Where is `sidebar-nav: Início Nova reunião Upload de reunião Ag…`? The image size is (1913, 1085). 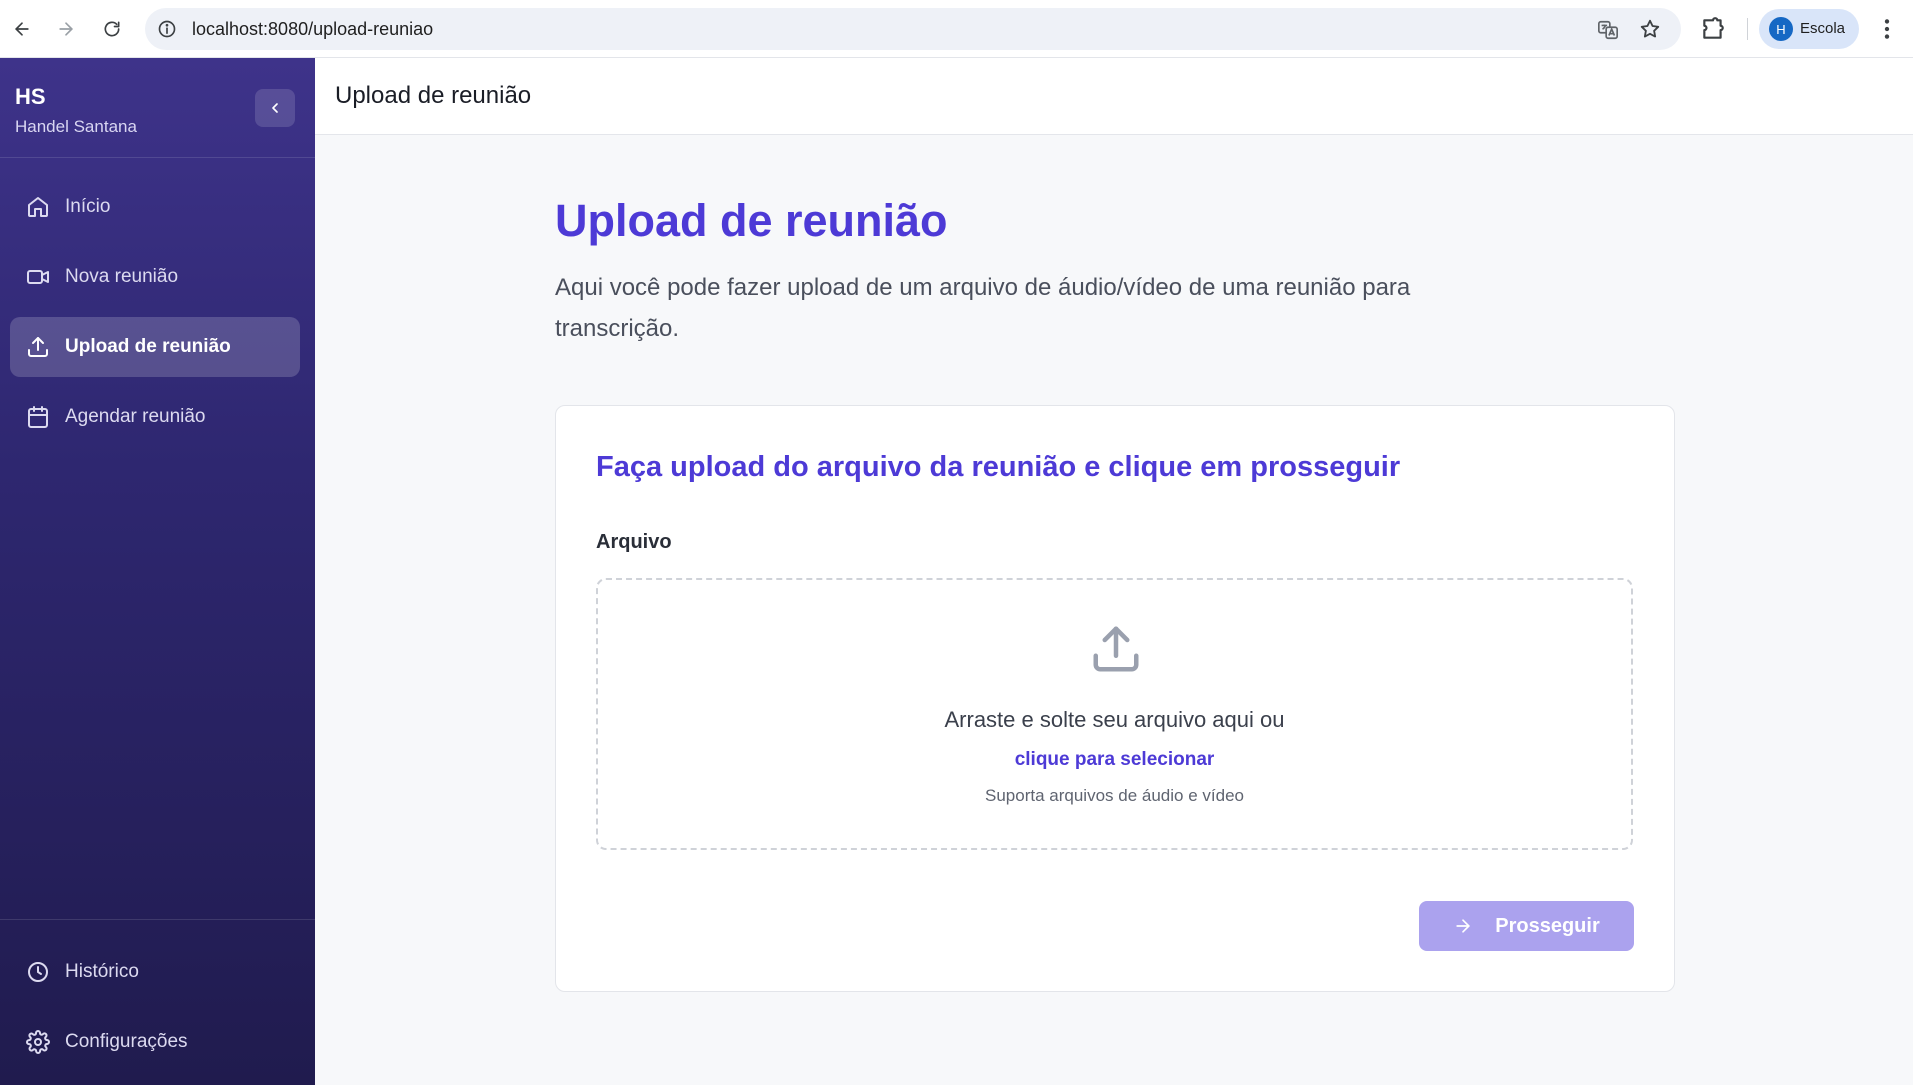 sidebar-nav: Início Nova reunião Upload de reunião Ag… is located at coordinates (155, 317).